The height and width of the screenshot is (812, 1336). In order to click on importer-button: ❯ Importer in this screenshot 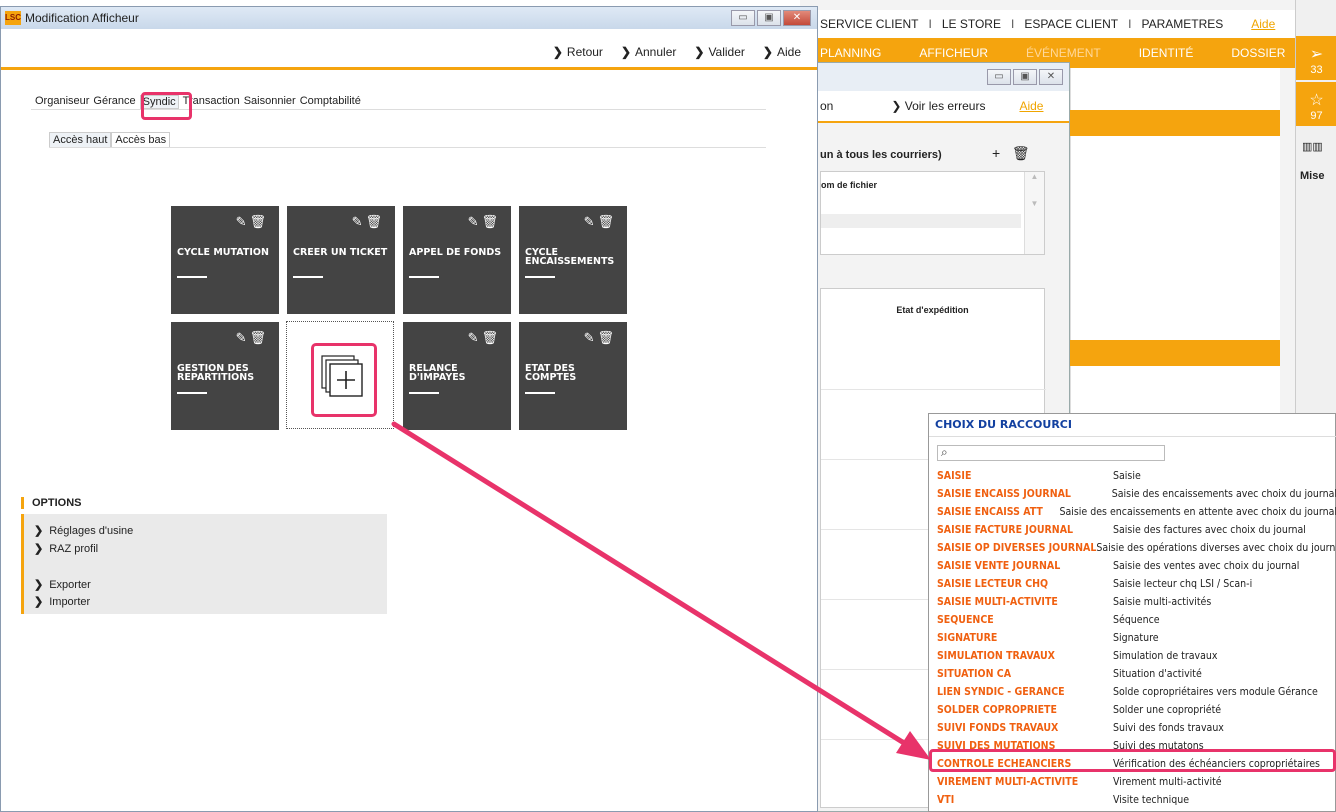, I will do `click(62, 601)`.